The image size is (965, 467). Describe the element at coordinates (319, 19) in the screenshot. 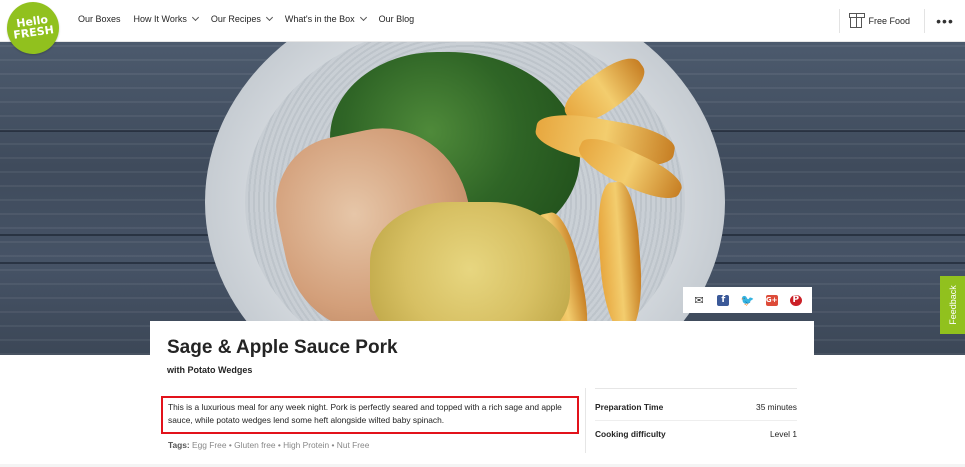

I see `nav-label: What's in the Box` at that location.